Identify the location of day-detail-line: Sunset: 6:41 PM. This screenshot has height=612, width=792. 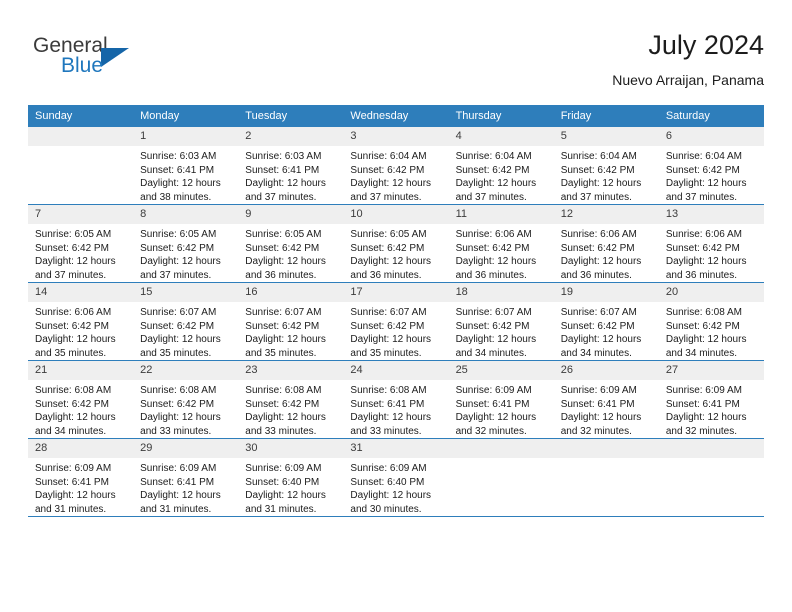
(72, 482).